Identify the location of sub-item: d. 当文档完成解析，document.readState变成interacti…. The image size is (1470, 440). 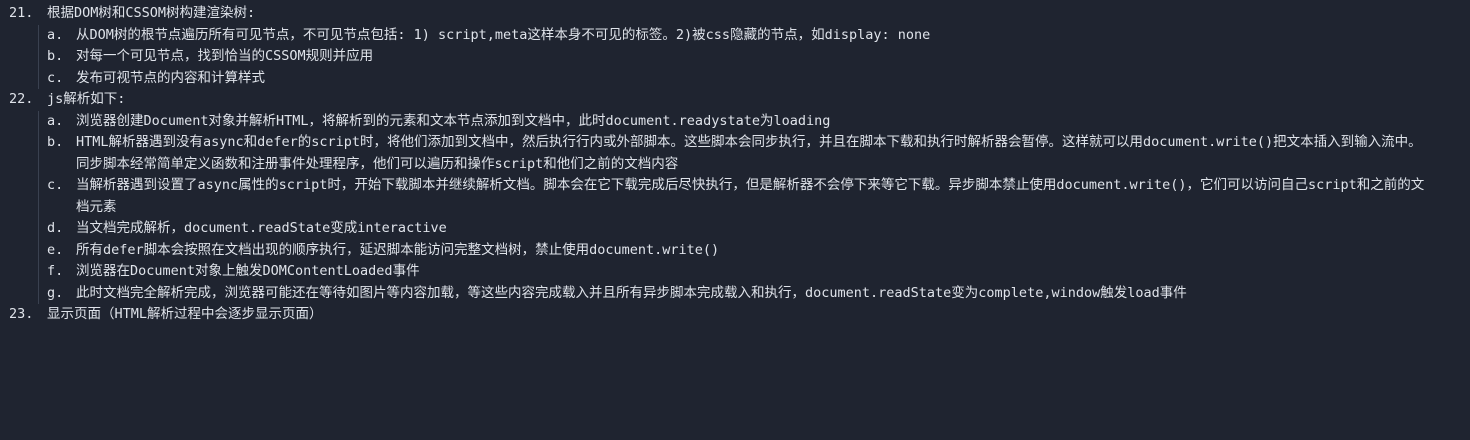
(737, 229).